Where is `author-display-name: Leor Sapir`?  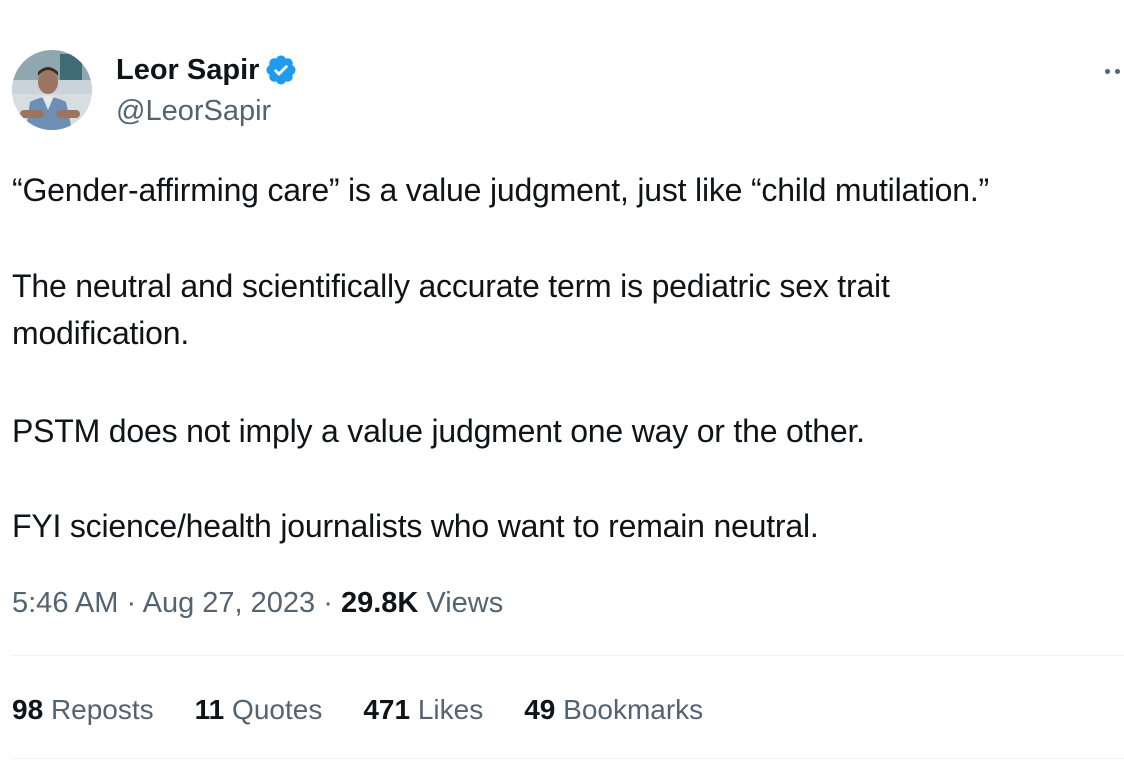 author-display-name: Leor Sapir is located at coordinates (187, 70).